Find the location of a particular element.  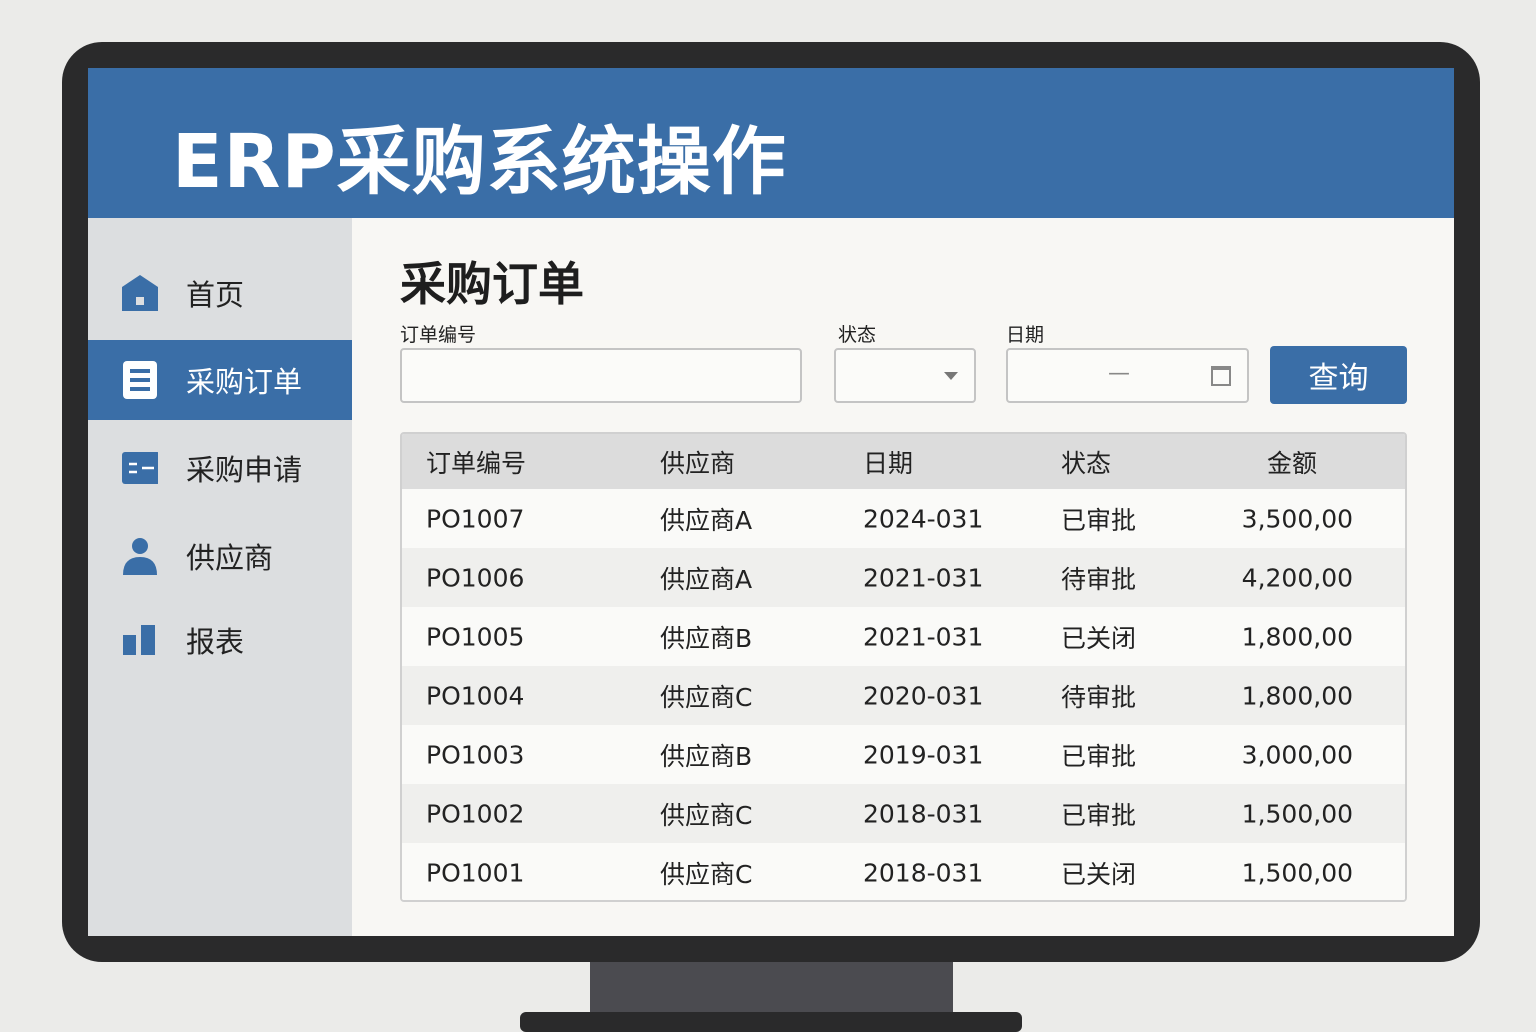

table-cell: PO1004 is located at coordinates (475, 695).